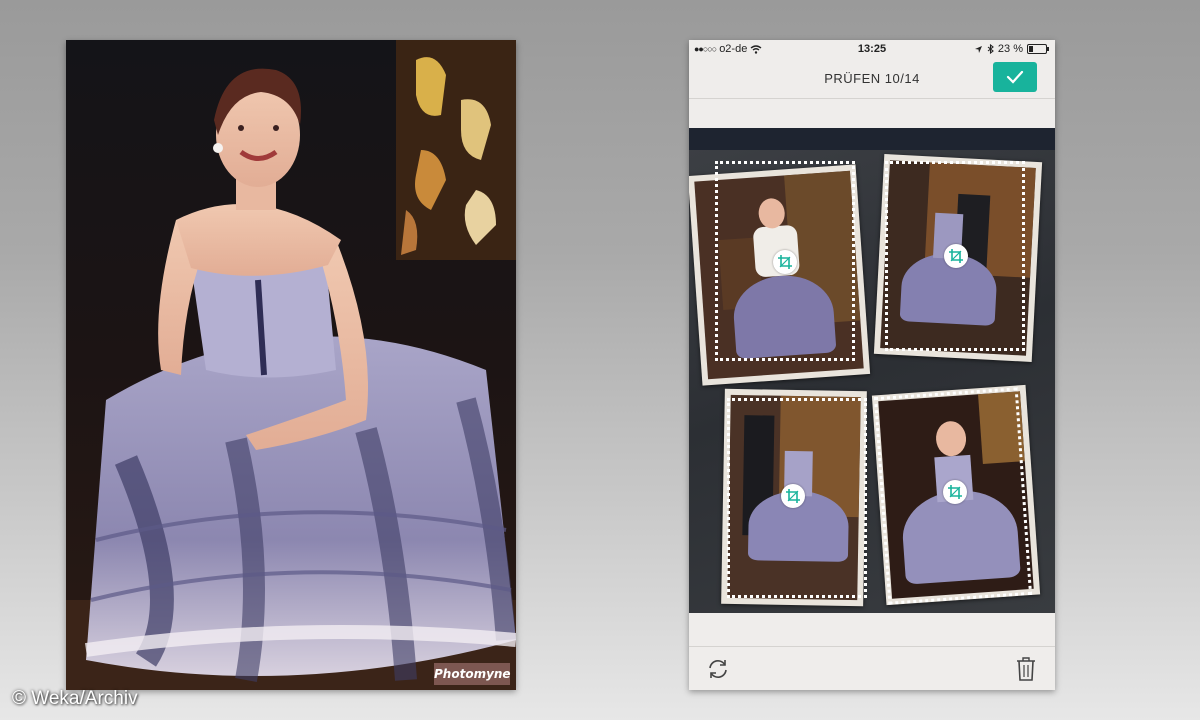 This screenshot has width=1200, height=720. What do you see at coordinates (872, 49) in the screenshot?
I see `status-bar: ●●○○○ o2-de 13:25 23 %` at bounding box center [872, 49].